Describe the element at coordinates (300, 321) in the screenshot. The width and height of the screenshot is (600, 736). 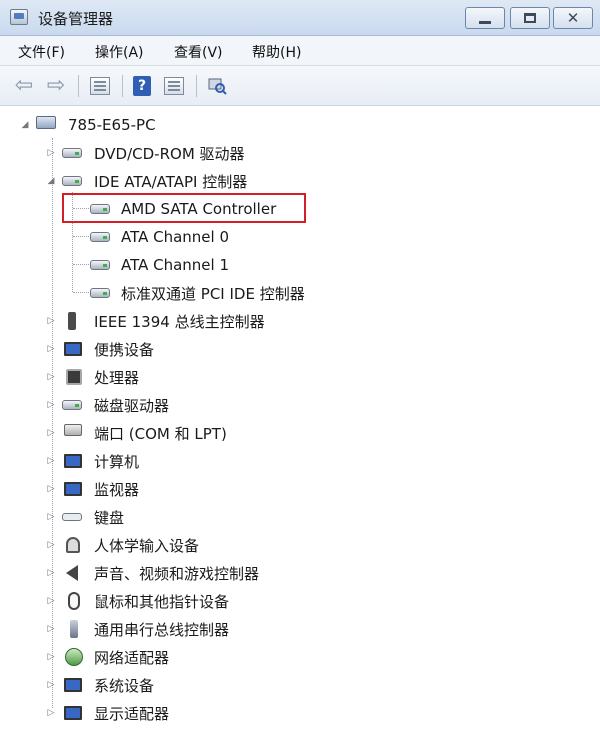
I see `tree-item-ieee1394: ▷ IEEE 1394 总线主控制器` at that location.